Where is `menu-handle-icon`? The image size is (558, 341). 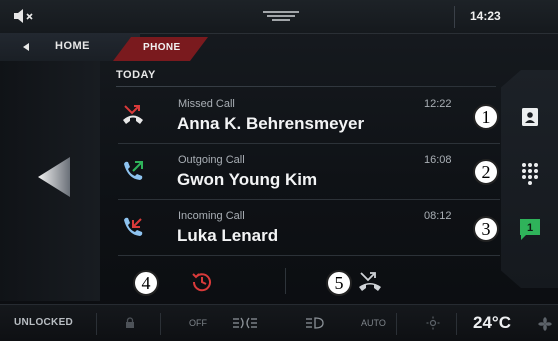 menu-handle-icon is located at coordinates (281, 16).